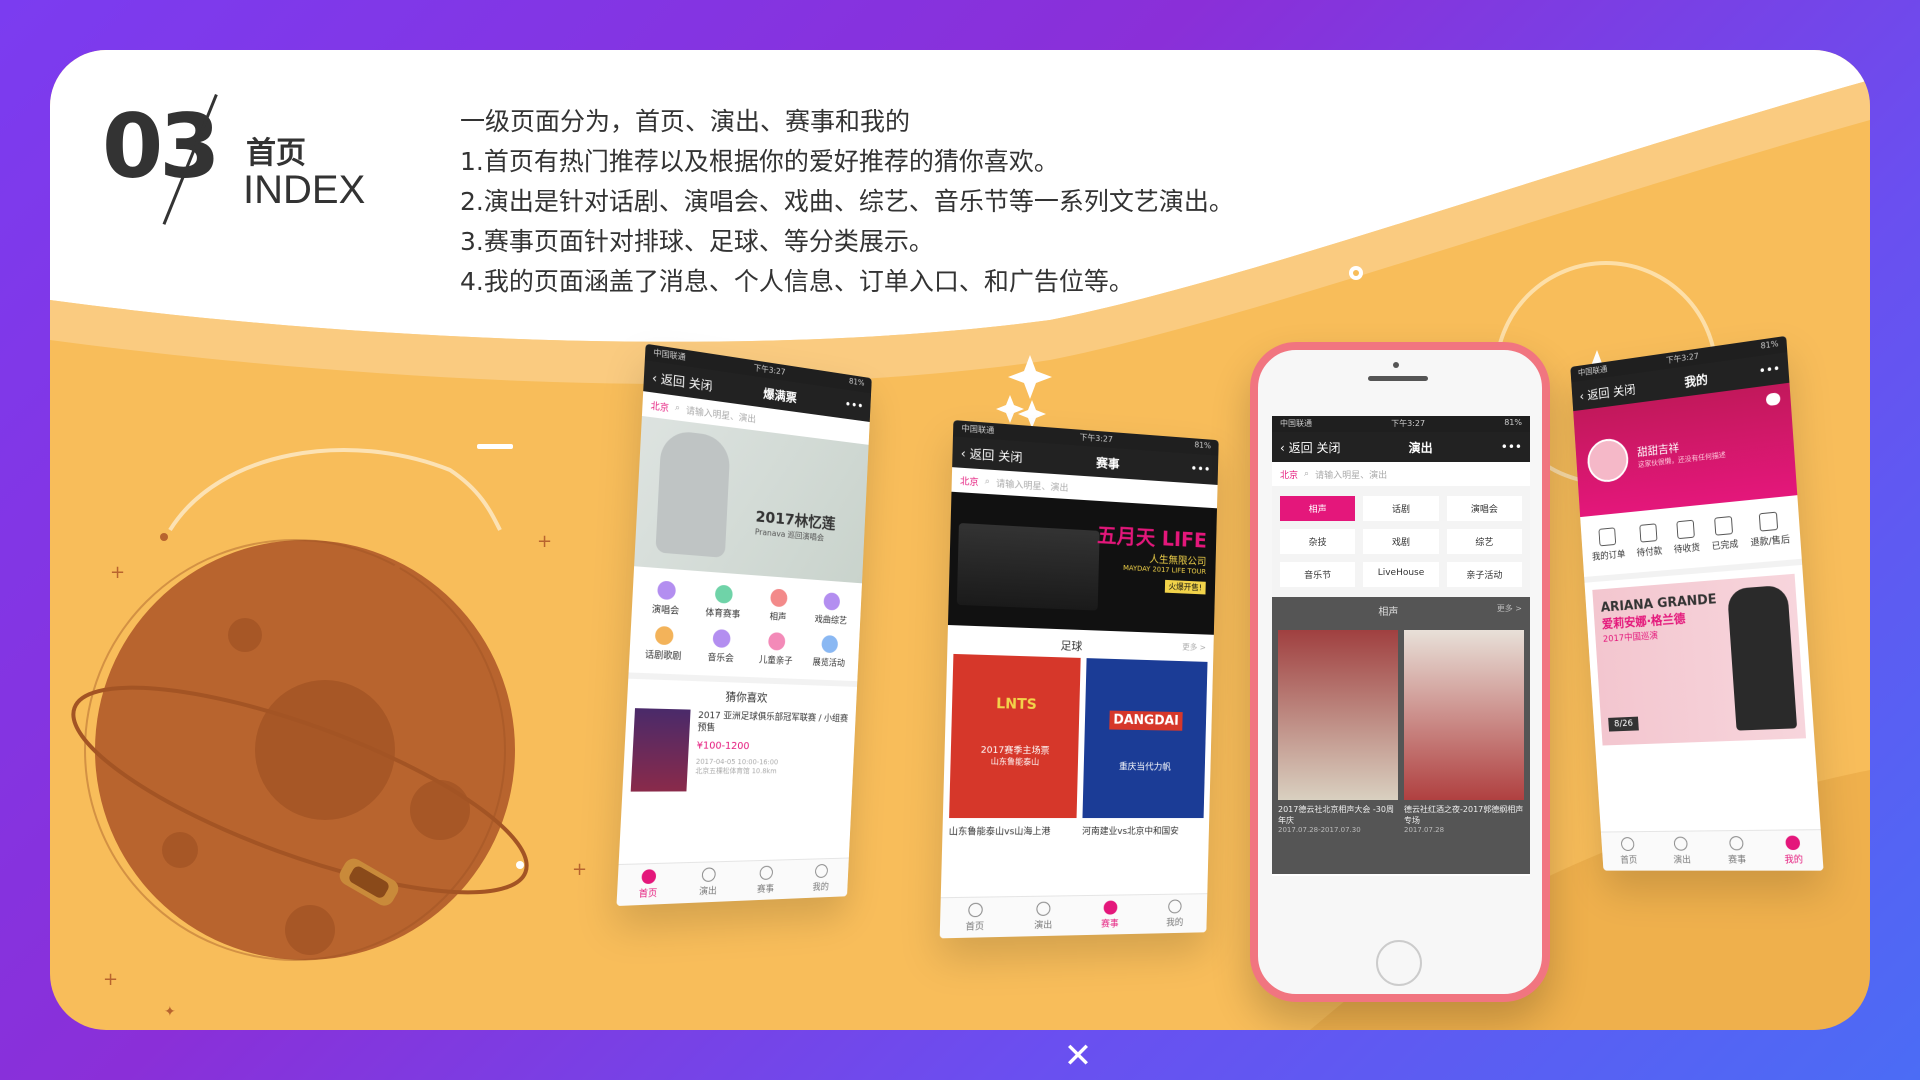 The image size is (1920, 1080). What do you see at coordinates (1484, 508) in the screenshot?
I see `genre-chip: 演唱会` at bounding box center [1484, 508].